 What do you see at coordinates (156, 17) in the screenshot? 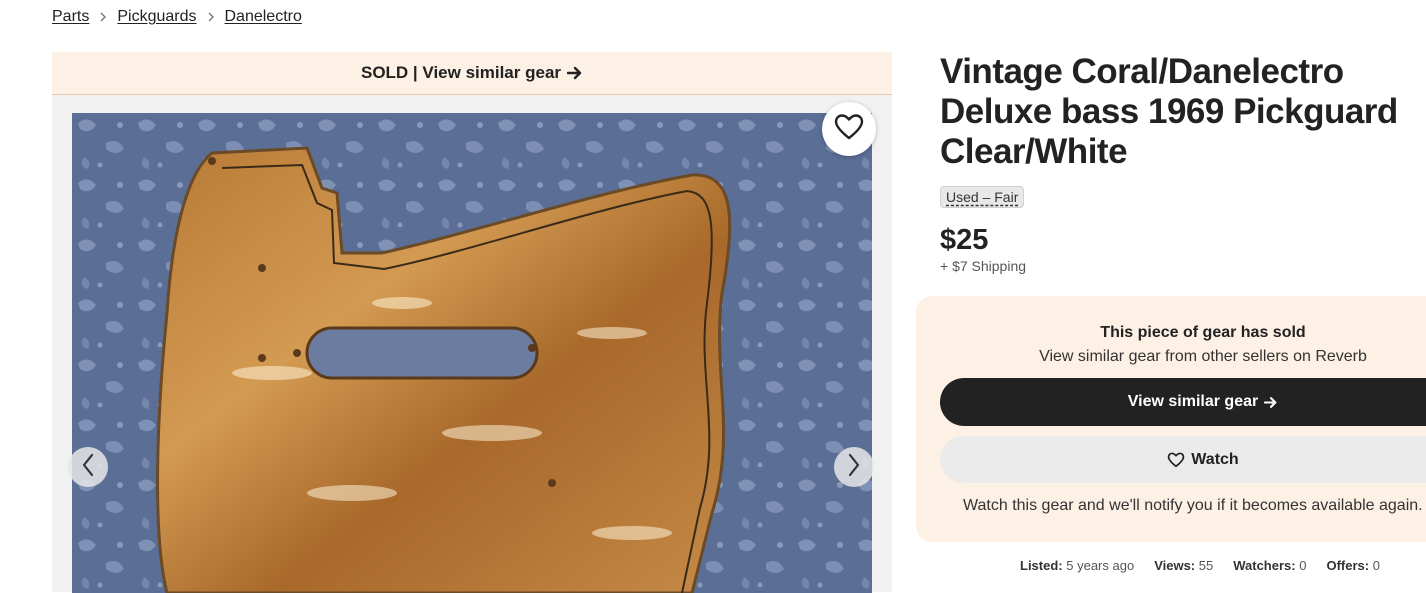
I see `breadcrumb-pickguards: Pickguards` at bounding box center [156, 17].